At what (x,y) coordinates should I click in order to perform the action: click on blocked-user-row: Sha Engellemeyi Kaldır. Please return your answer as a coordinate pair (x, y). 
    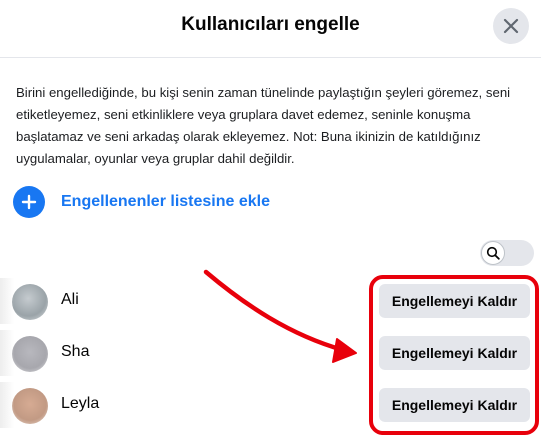
    Looking at the image, I should click on (270, 353).